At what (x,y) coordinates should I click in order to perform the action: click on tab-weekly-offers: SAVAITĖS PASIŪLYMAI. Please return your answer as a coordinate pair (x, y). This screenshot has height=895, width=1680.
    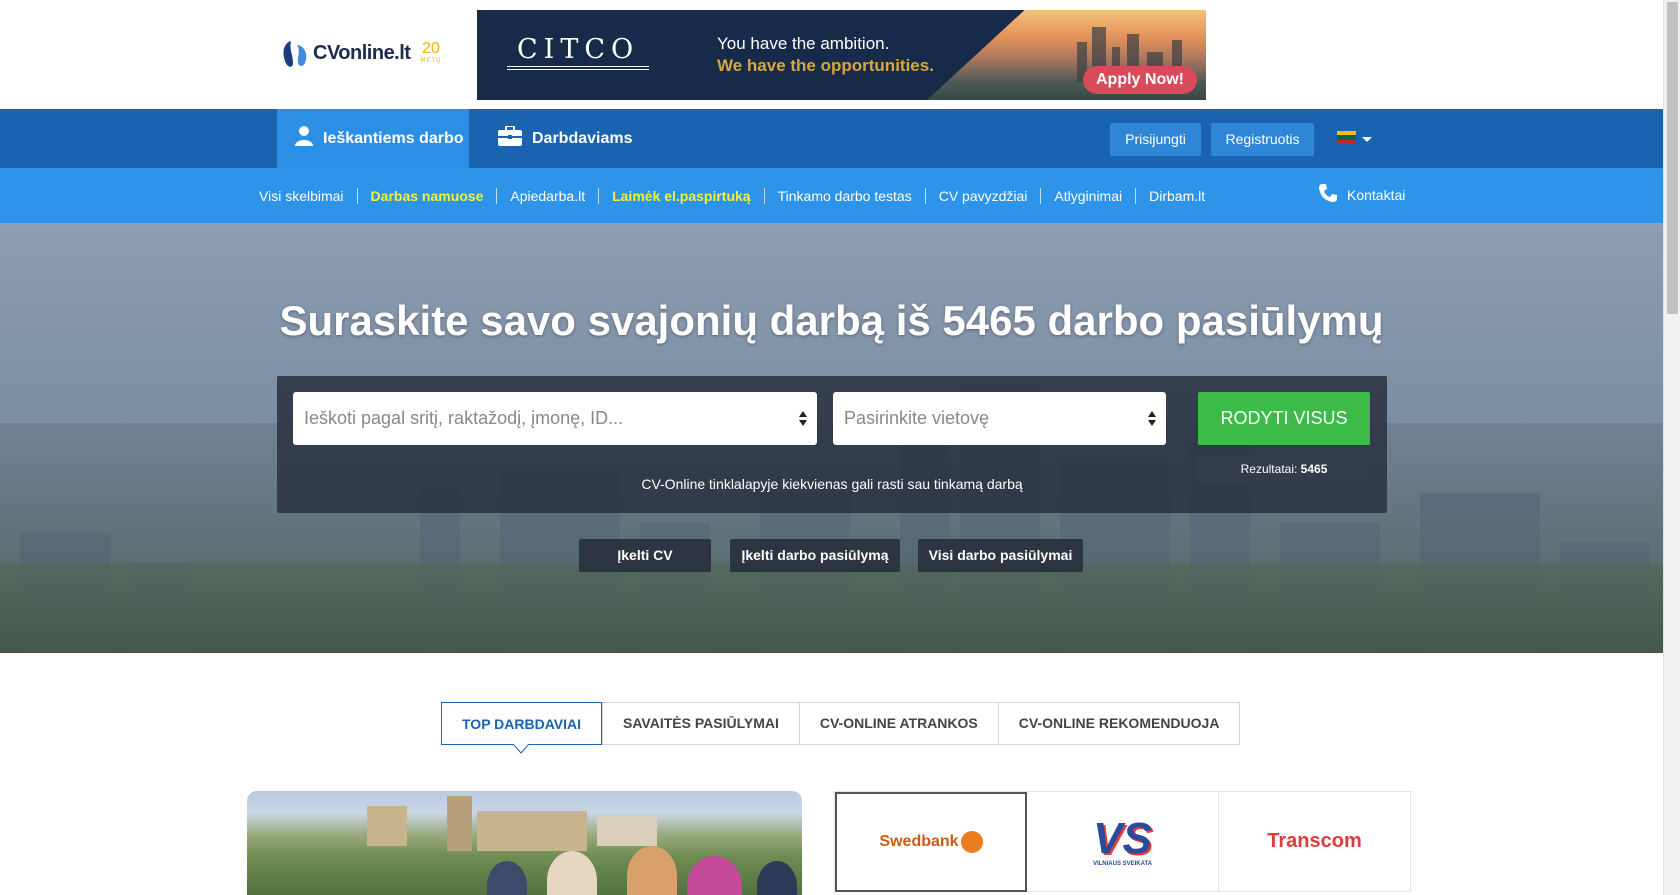
    Looking at the image, I should click on (700, 723).